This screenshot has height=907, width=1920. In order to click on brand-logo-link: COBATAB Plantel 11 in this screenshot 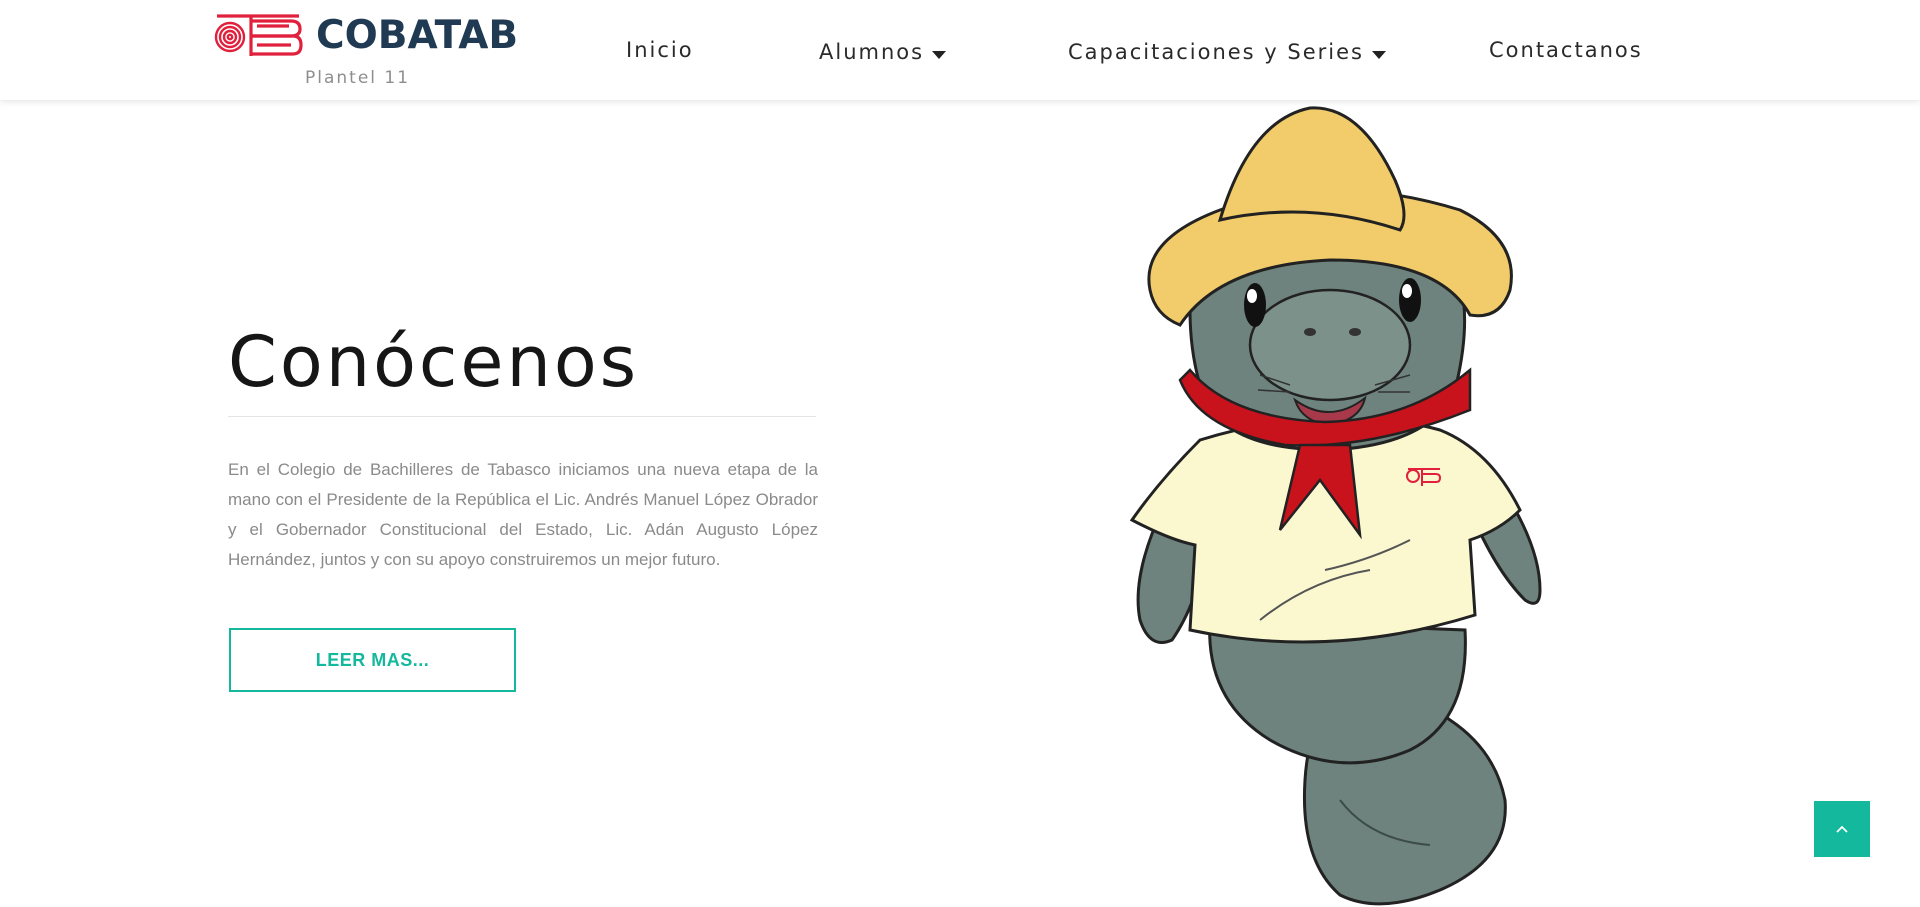, I will do `click(365, 50)`.